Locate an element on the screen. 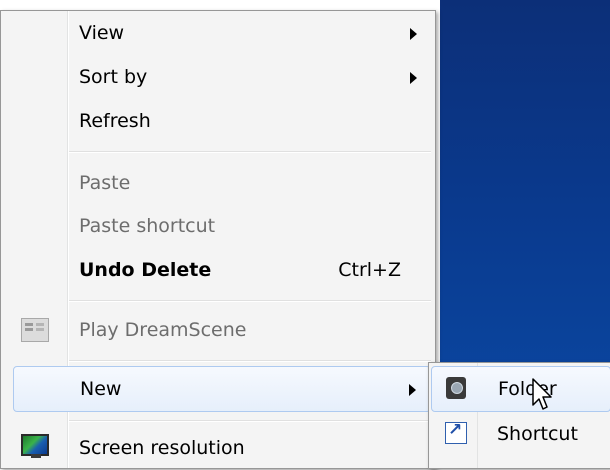  menu-item-undo-delete: Undo Delete Ctrl+Z is located at coordinates (217, 270).